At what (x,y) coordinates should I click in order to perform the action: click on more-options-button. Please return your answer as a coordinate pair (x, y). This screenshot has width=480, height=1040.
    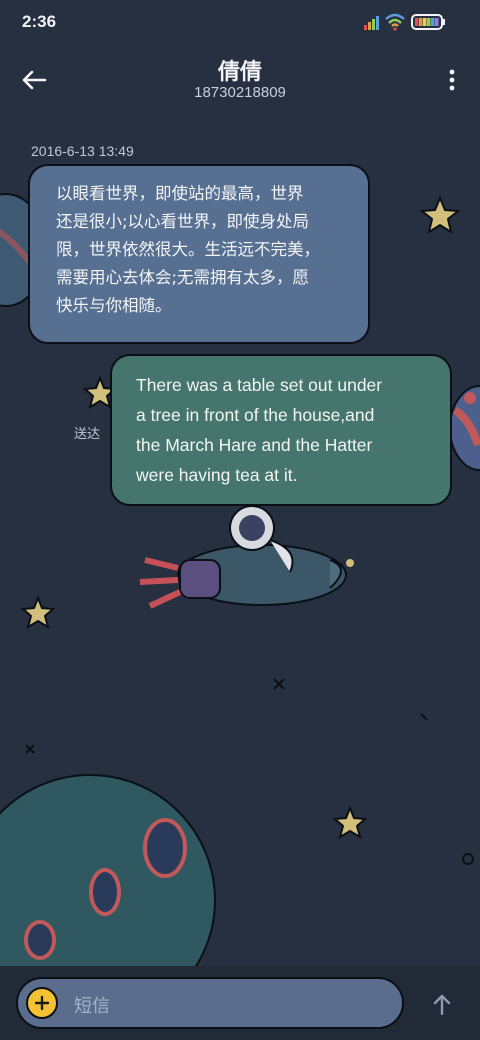
    Looking at the image, I should click on (452, 80).